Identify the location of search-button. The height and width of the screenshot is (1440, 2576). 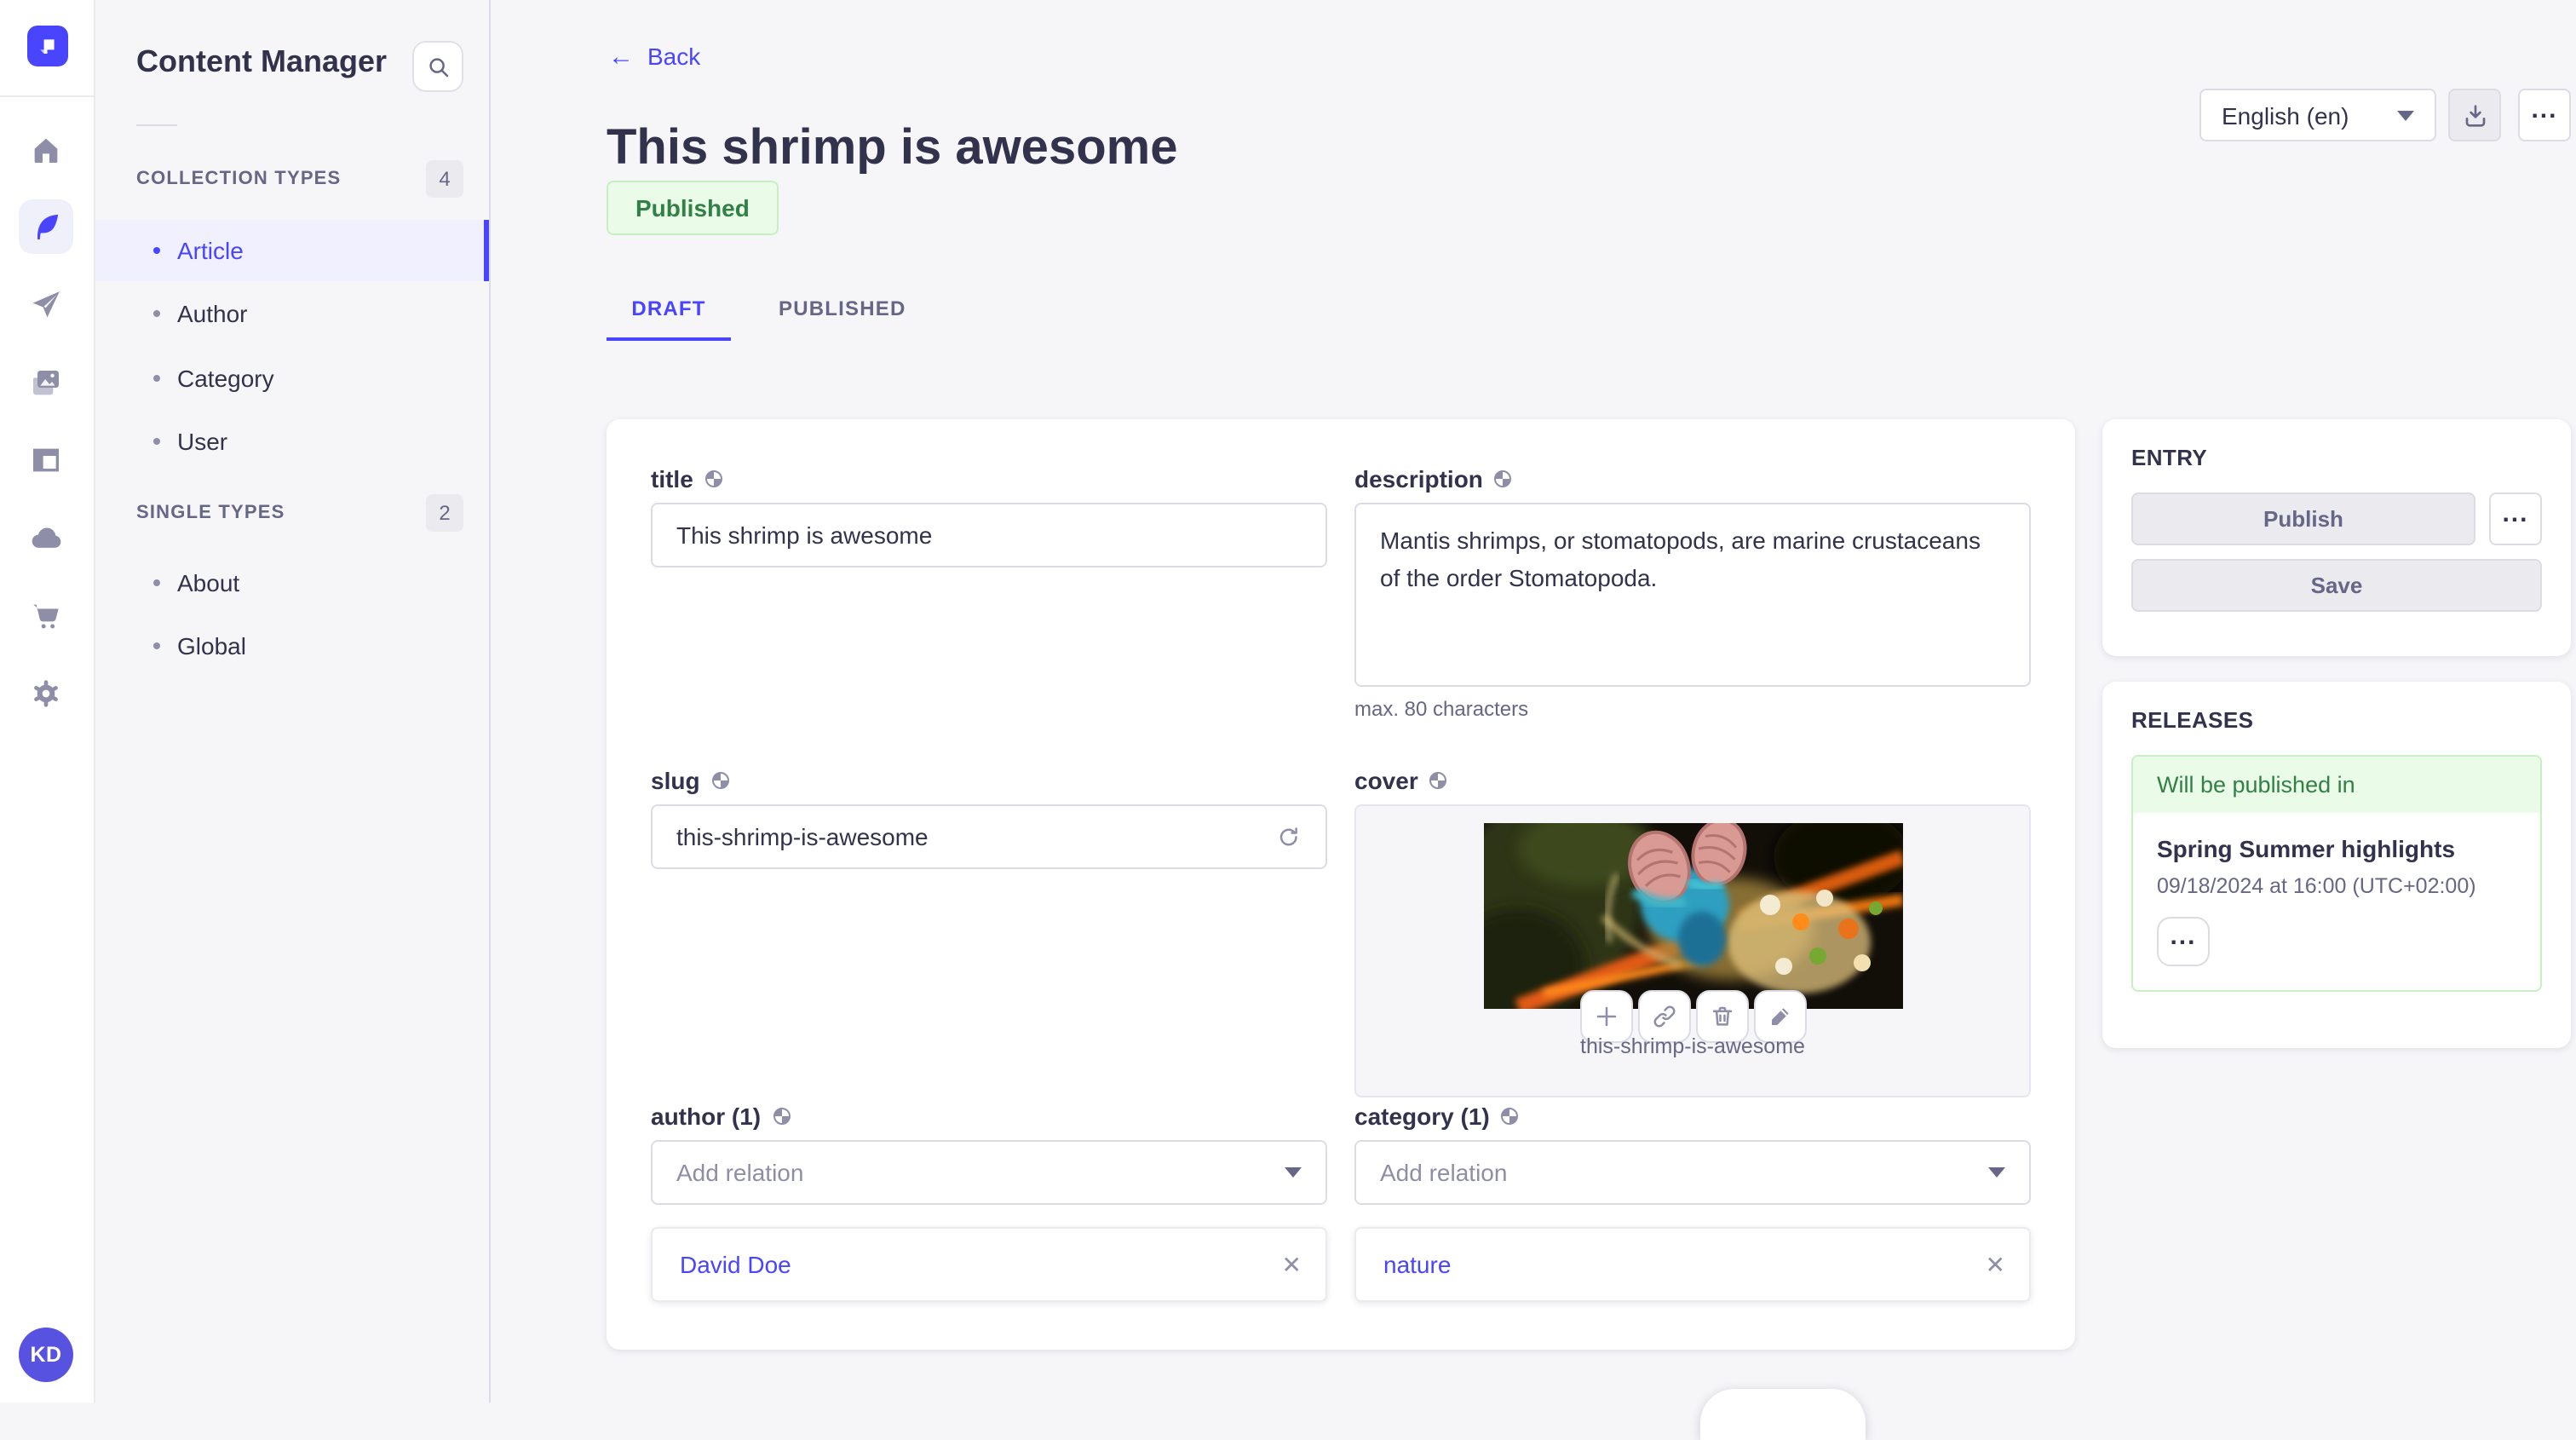
(437, 66).